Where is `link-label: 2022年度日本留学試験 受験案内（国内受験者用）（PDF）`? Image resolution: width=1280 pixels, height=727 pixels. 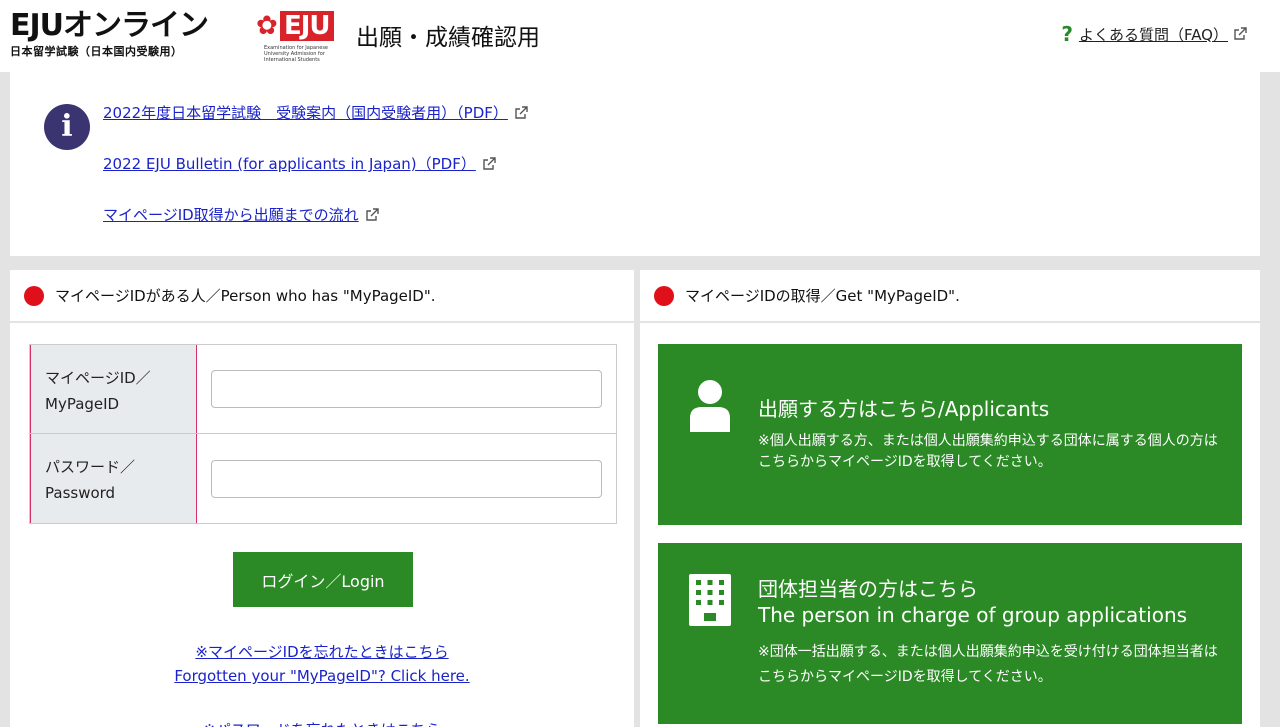 link-label: 2022年度日本留学試験 受験案内（国内受験者用）（PDF） is located at coordinates (305, 113).